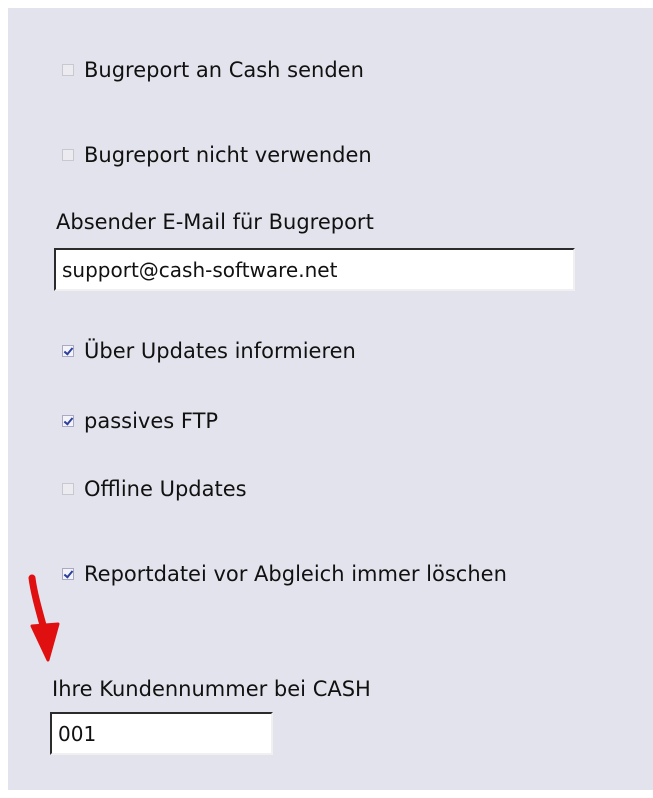 The height and width of the screenshot is (798, 653). I want to click on sender-email-input, so click(314, 269).